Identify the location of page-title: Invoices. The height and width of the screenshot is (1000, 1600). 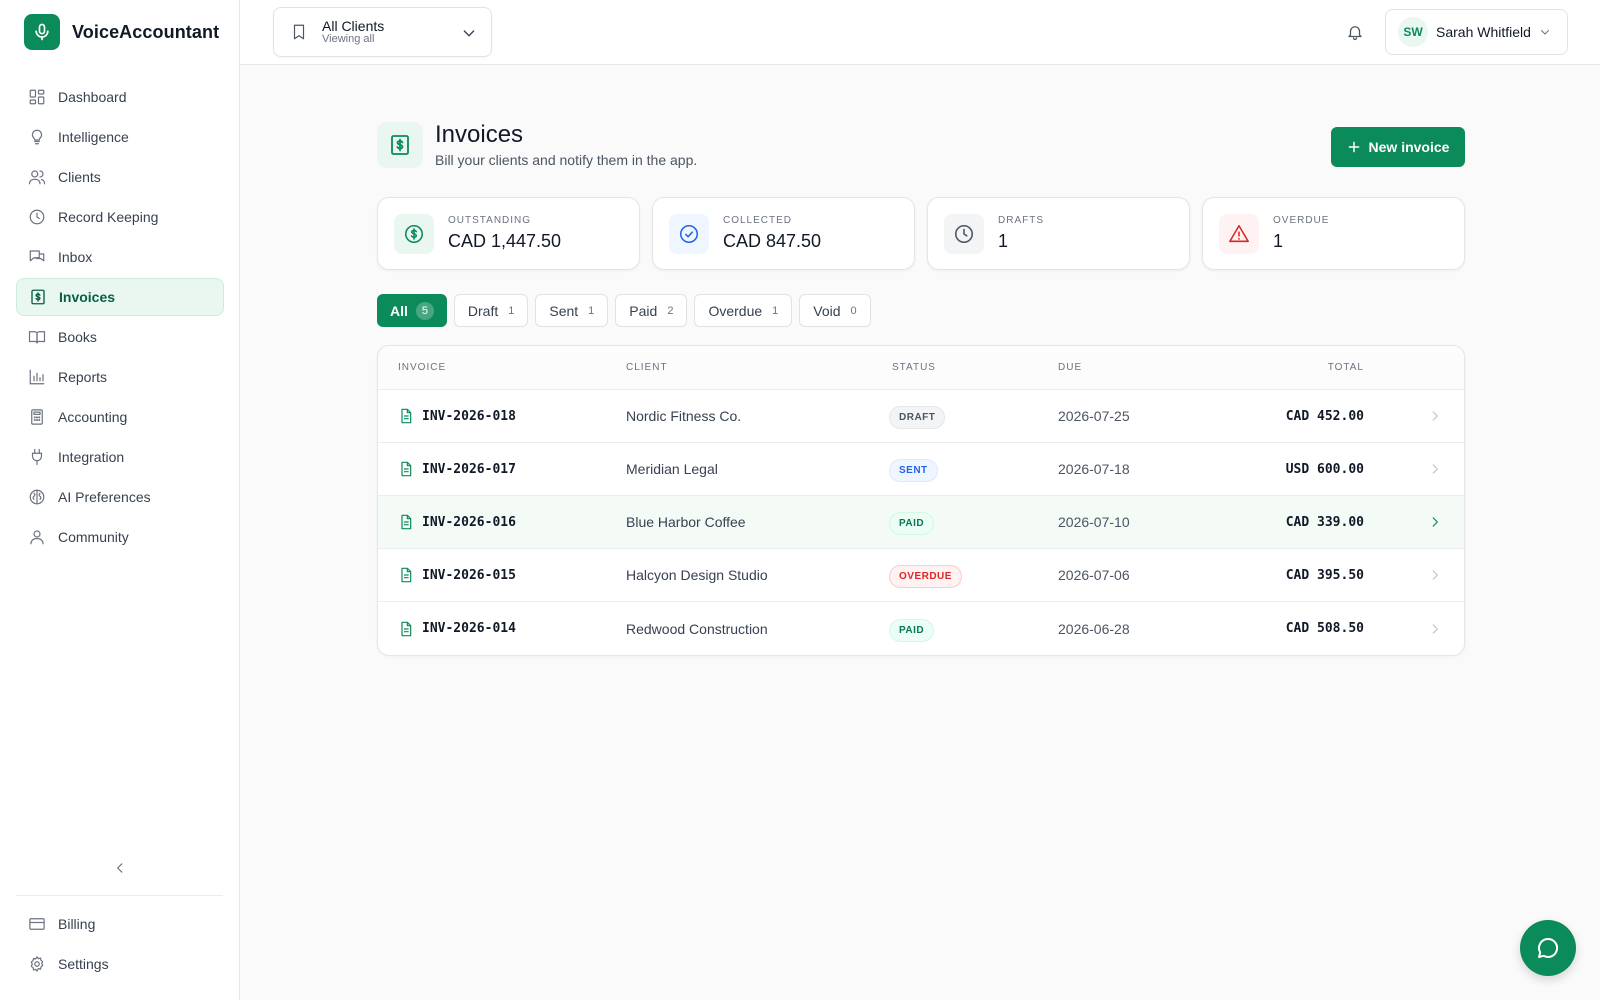
(479, 134).